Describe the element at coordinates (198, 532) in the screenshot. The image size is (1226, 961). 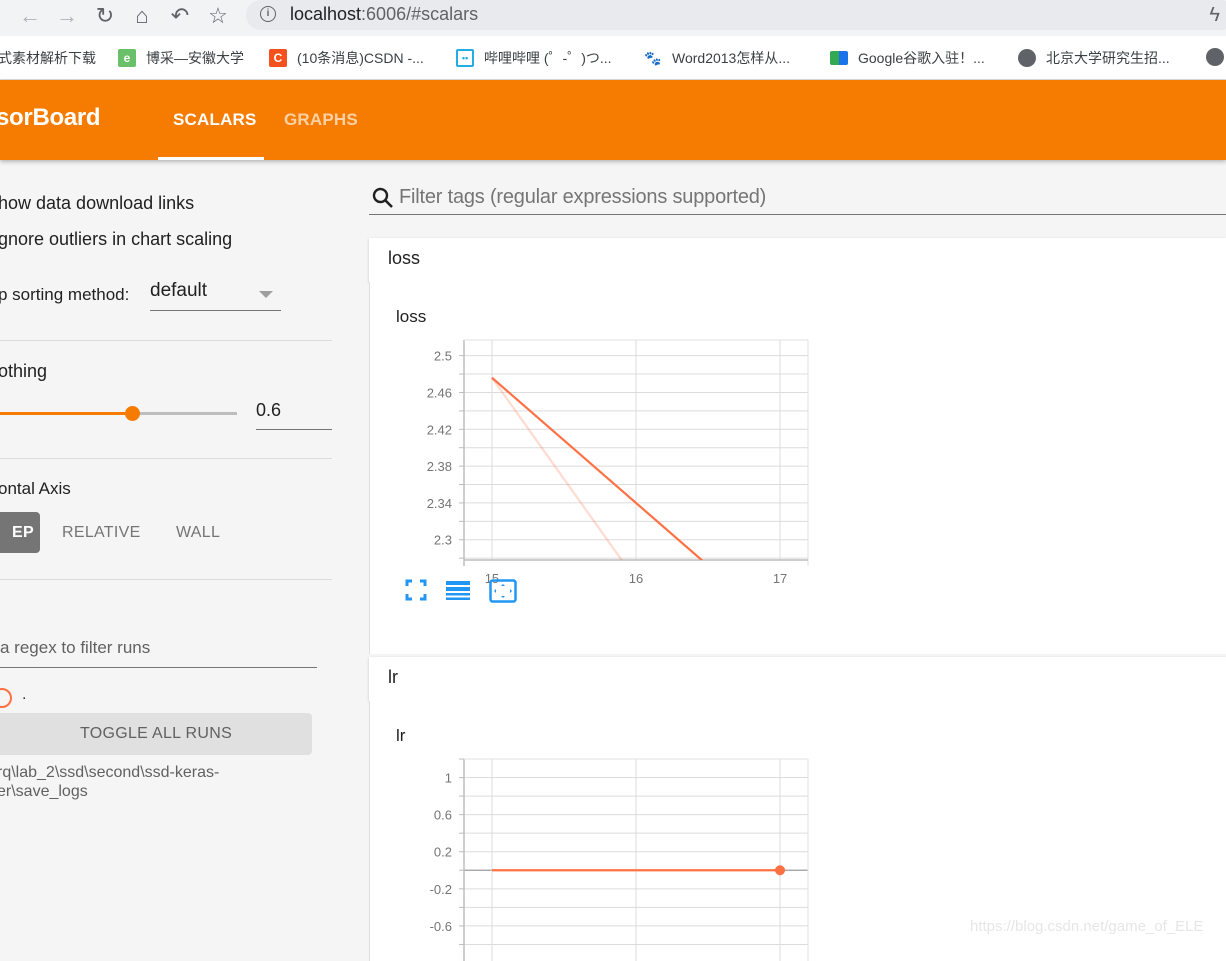
I see `axis-wall-button: WALL` at that location.